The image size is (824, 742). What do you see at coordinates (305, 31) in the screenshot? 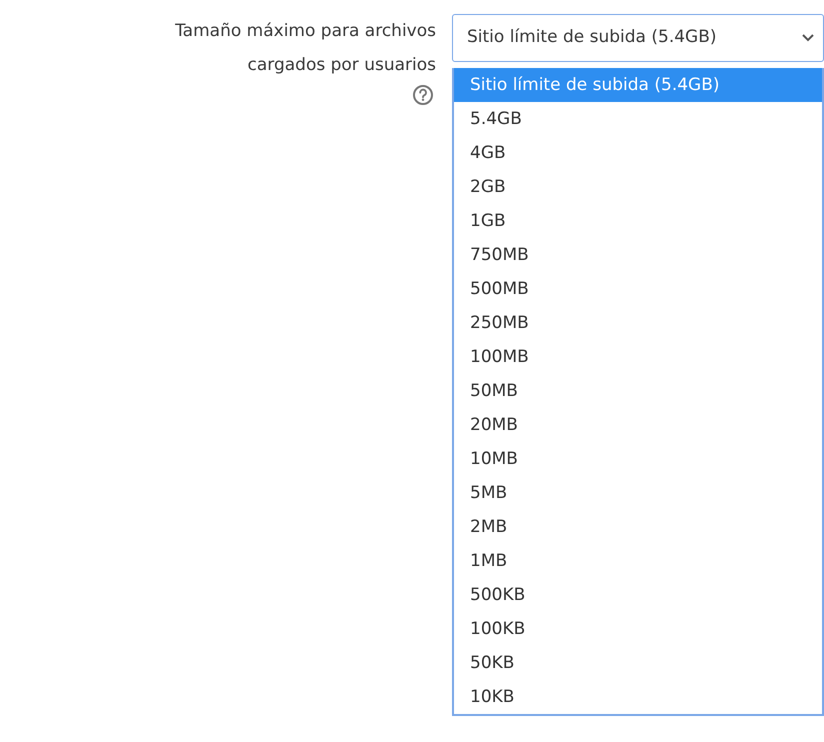
I see `field-label: Tamaño máximo para archivos` at bounding box center [305, 31].